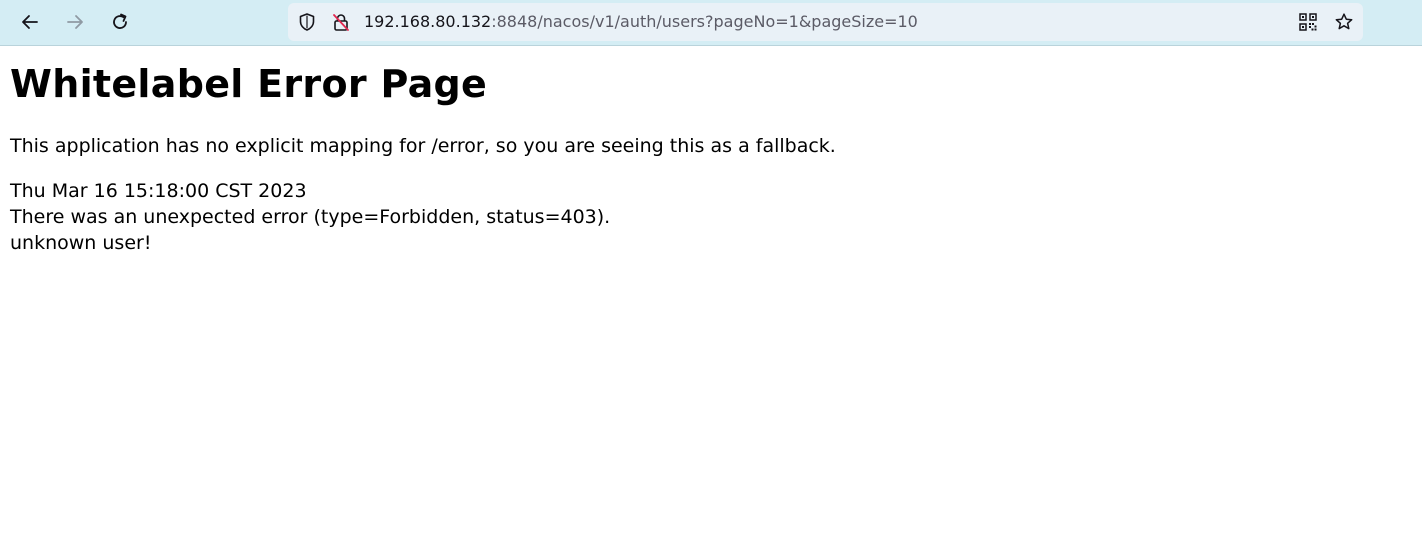  What do you see at coordinates (428, 21) in the screenshot?
I see `url-host: 192.168.80.132` at bounding box center [428, 21].